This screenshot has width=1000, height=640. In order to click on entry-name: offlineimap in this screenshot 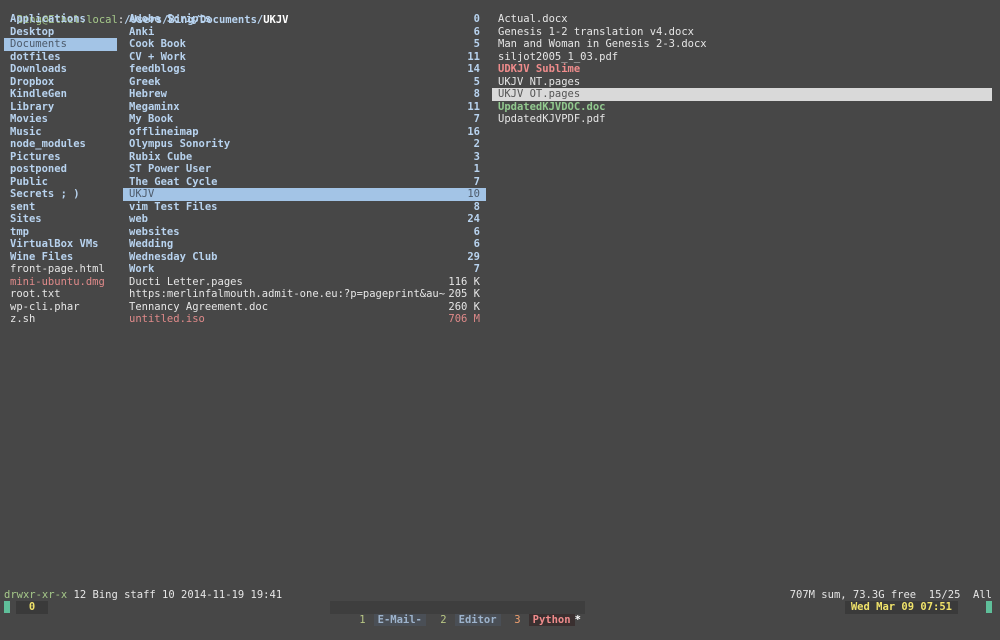, I will do `click(164, 131)`.